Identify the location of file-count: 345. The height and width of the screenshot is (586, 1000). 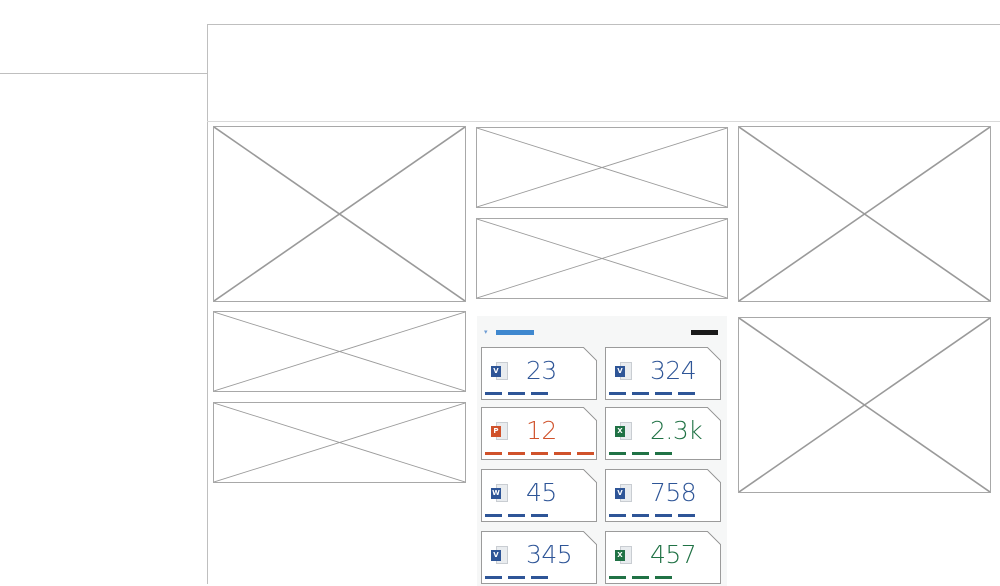
(549, 554).